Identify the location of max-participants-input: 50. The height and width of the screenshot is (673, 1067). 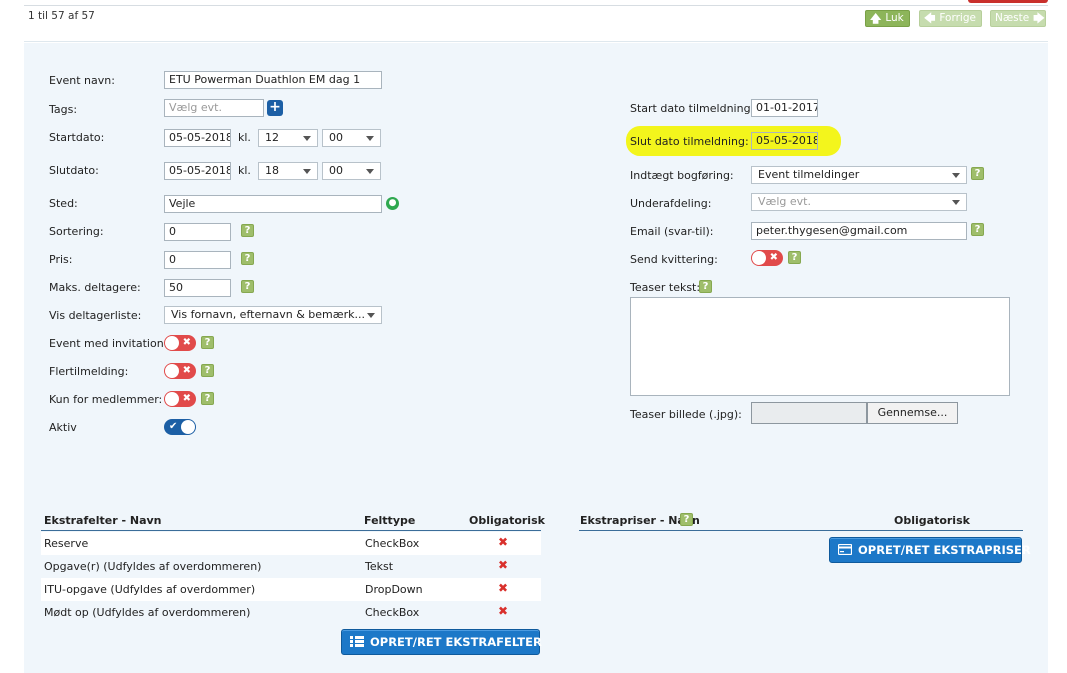
(197, 288).